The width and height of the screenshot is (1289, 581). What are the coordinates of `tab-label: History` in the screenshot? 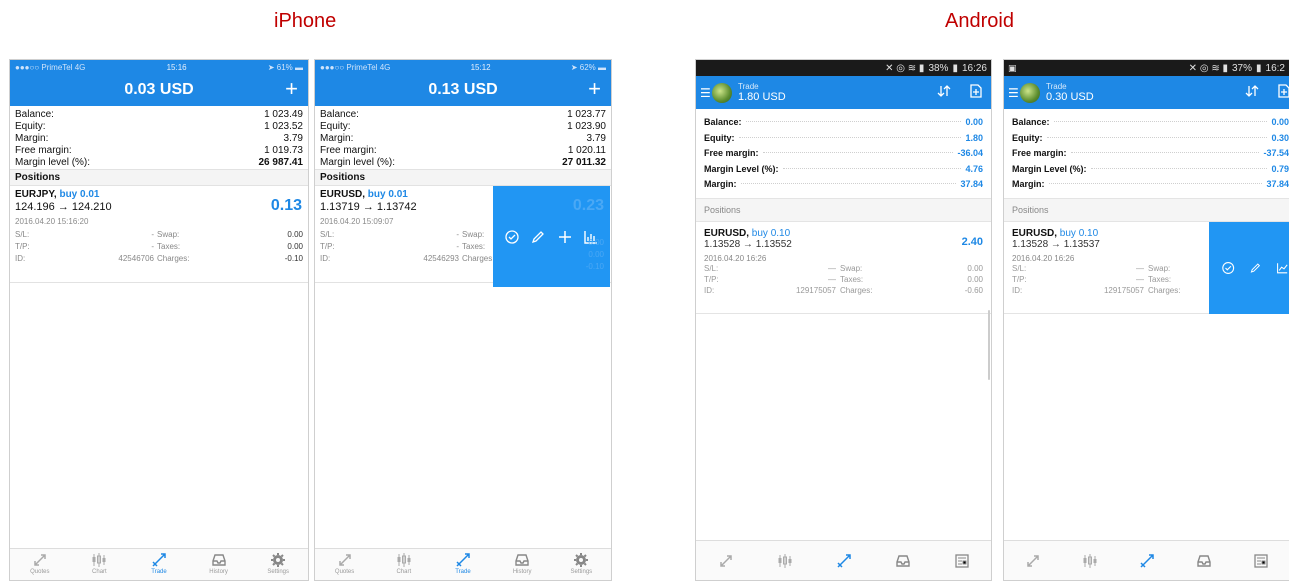 It's located at (522, 572).